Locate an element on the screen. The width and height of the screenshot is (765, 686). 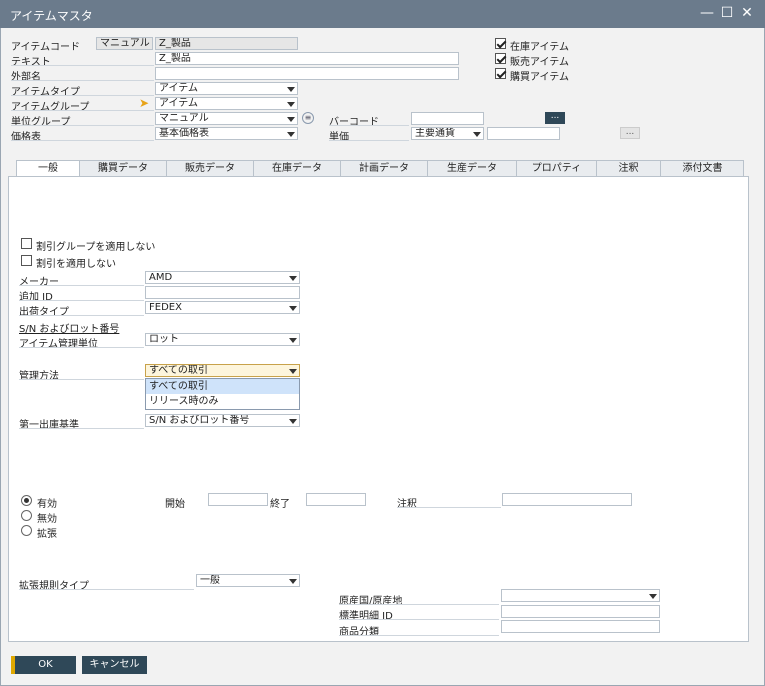
uom-group-value: マニュアル is located at coordinates (184, 118).